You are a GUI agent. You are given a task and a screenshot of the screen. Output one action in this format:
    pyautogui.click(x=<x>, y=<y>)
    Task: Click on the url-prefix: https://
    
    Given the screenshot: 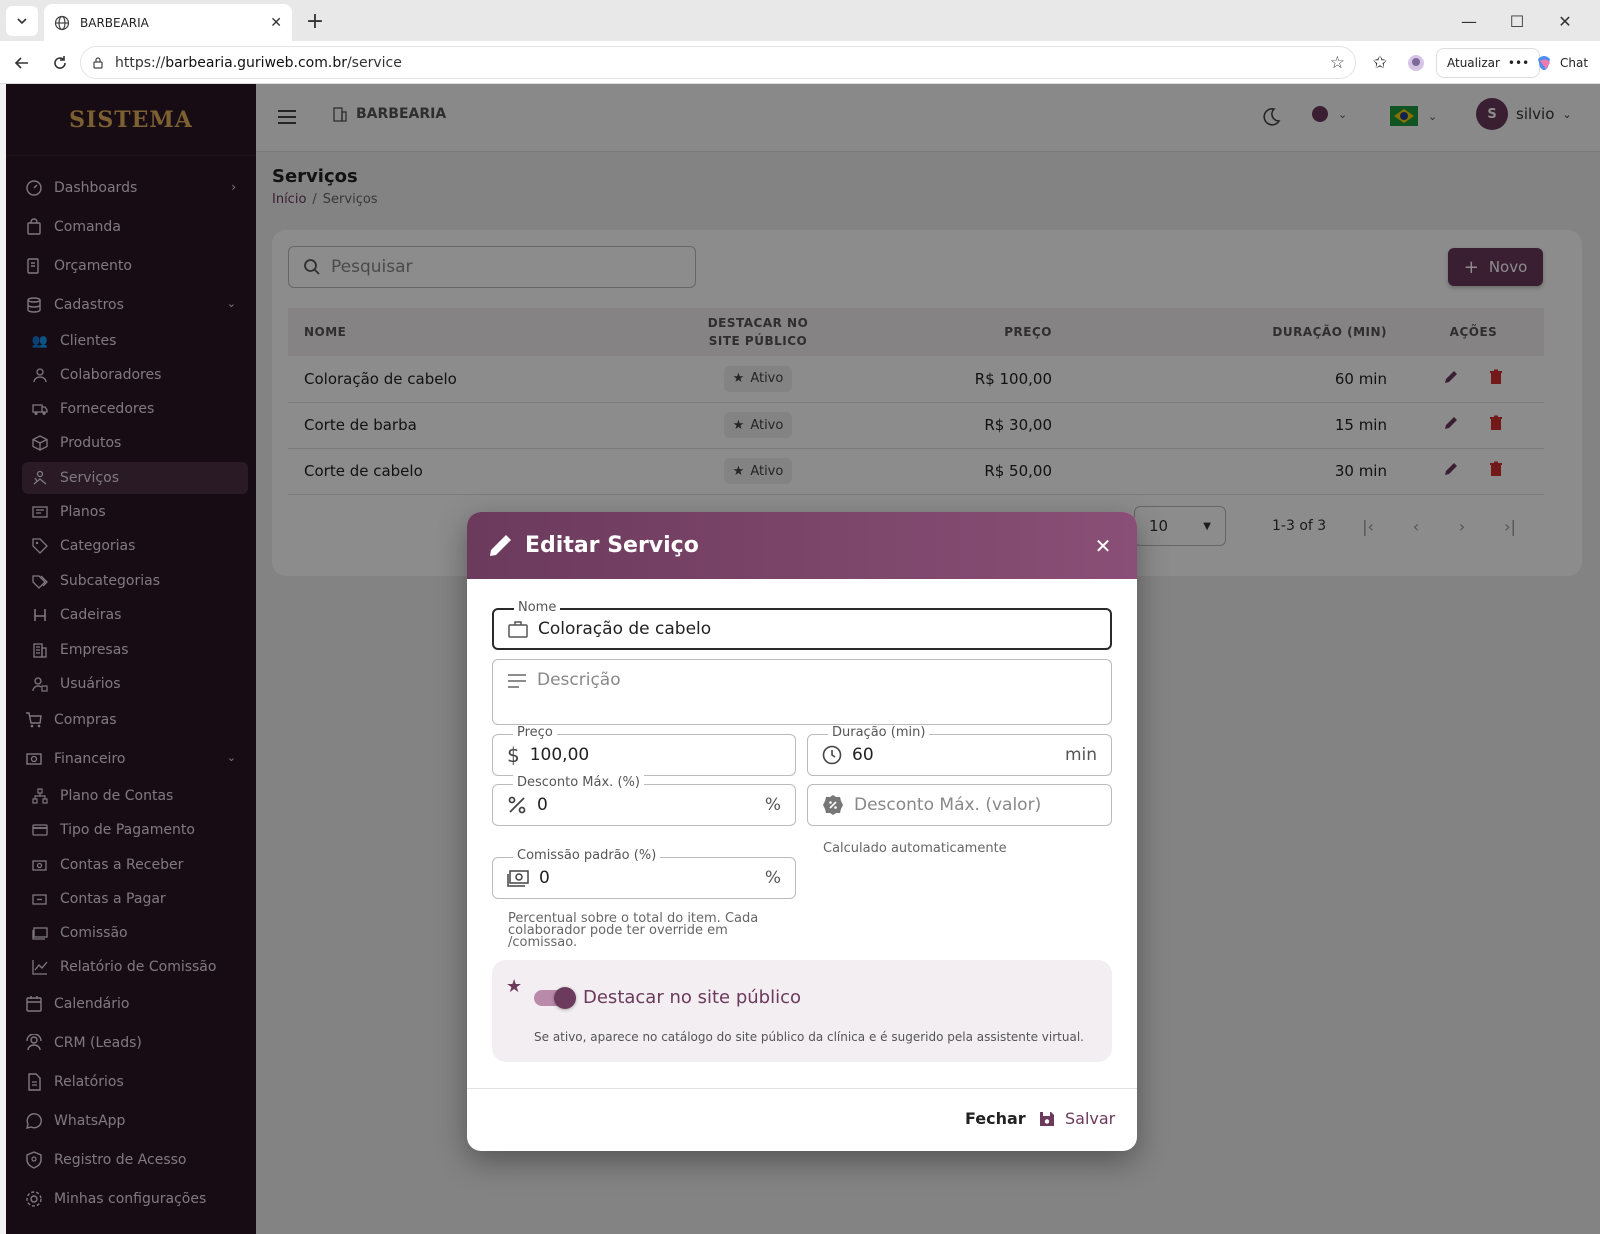 What is the action you would take?
    pyautogui.click(x=140, y=62)
    